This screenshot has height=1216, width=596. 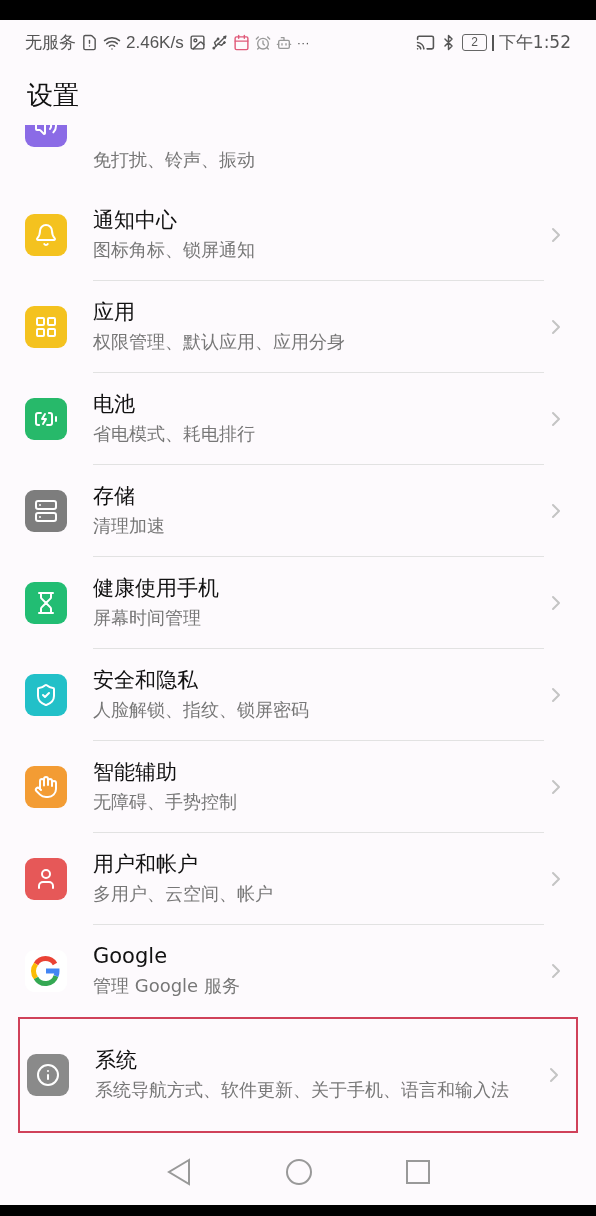 What do you see at coordinates (50, 42) in the screenshot?
I see `carrier-text: 无服务` at bounding box center [50, 42].